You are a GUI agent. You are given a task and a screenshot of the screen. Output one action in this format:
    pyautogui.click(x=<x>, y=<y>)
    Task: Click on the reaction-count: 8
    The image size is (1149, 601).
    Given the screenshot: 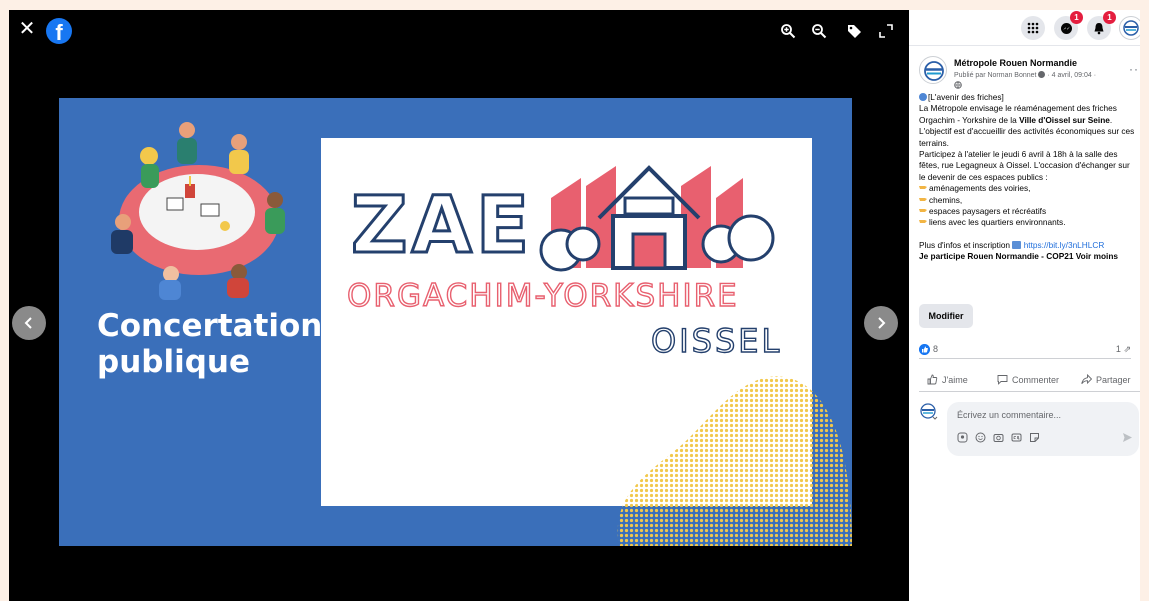 What is the action you would take?
    pyautogui.click(x=935, y=349)
    